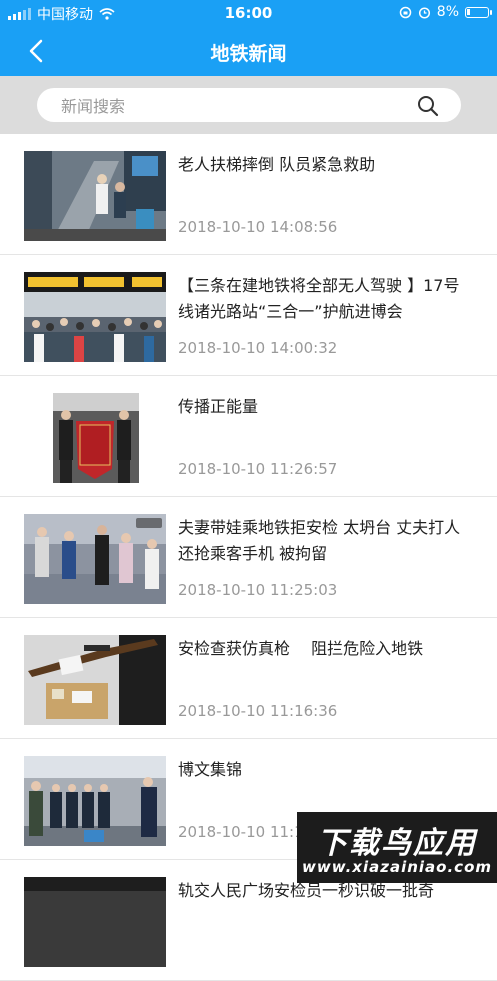  Describe the element at coordinates (210, 769) in the screenshot. I see `news-title: 博文集锦` at that location.